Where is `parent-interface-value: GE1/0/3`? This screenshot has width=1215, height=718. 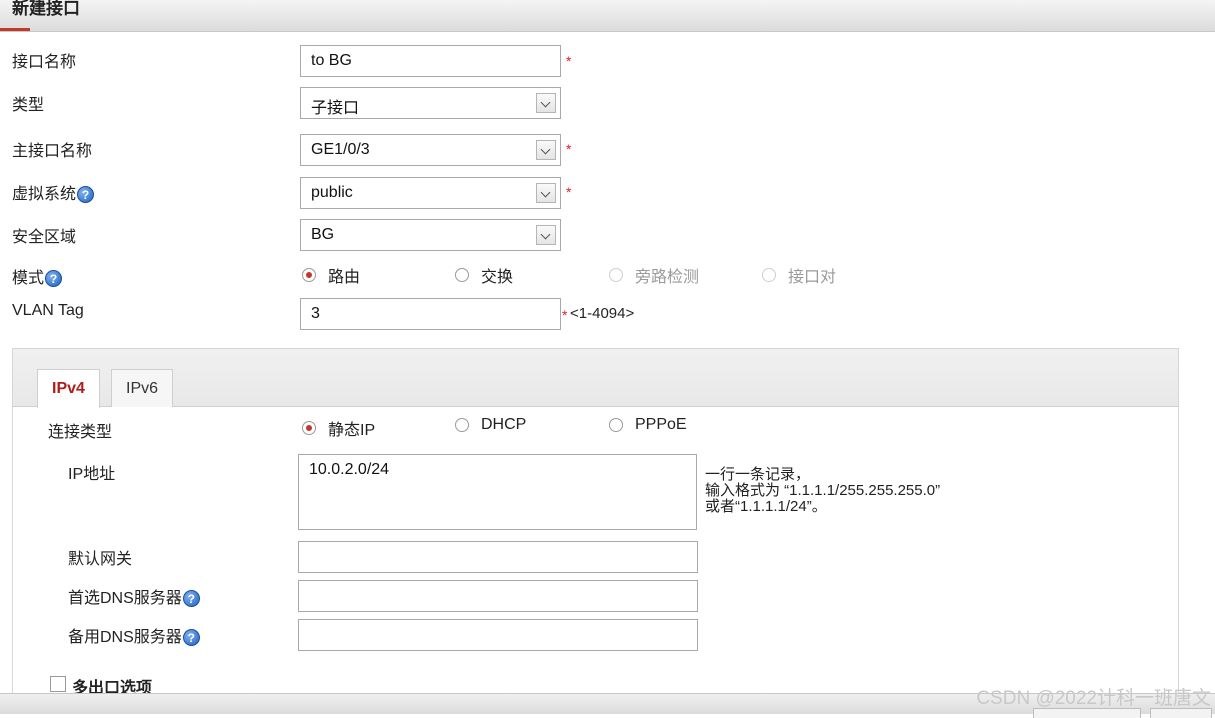
parent-interface-value: GE1/0/3 is located at coordinates (340, 149).